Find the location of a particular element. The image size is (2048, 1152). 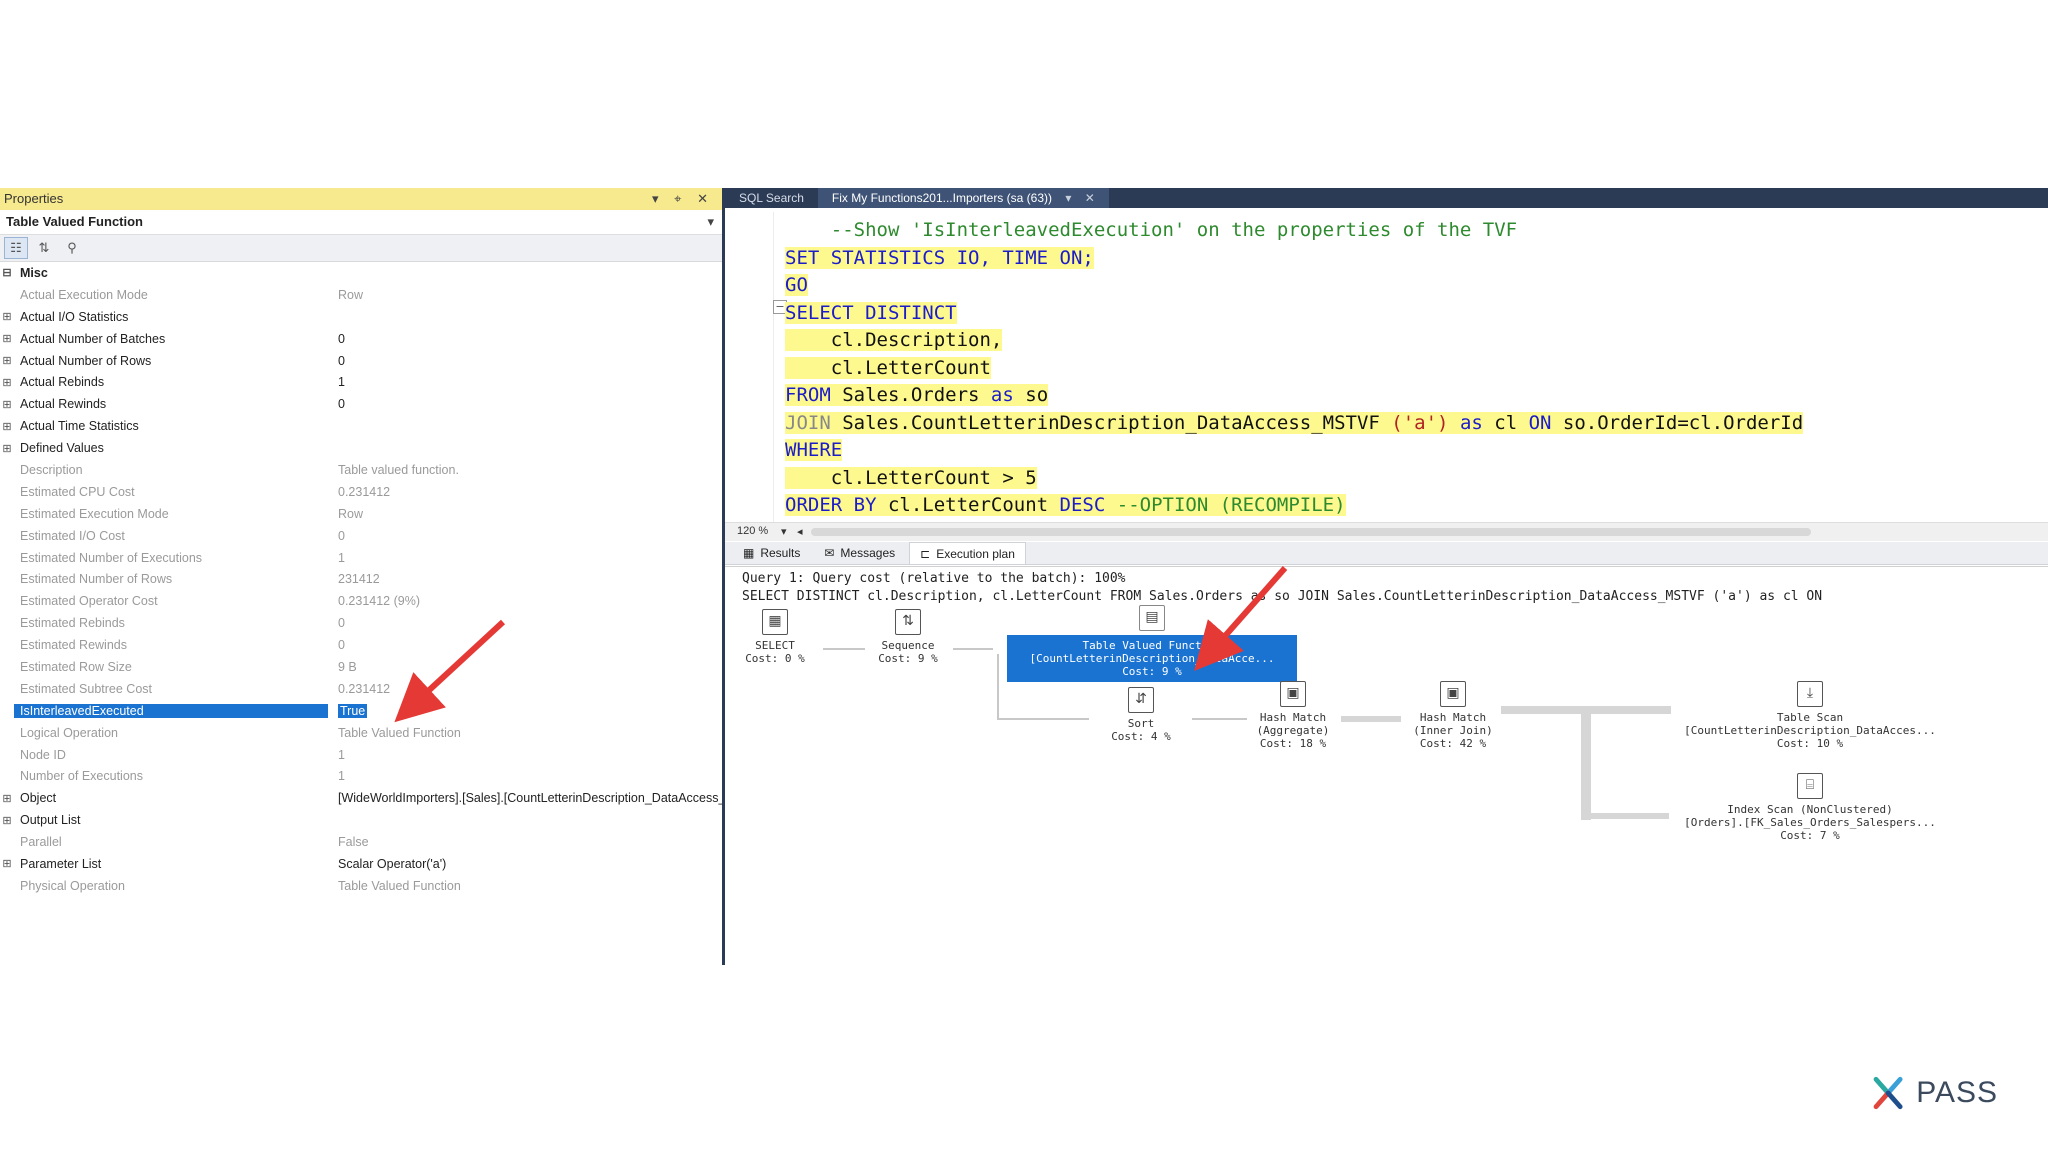

pass-logo: PASS is located at coordinates (1933, 1093).